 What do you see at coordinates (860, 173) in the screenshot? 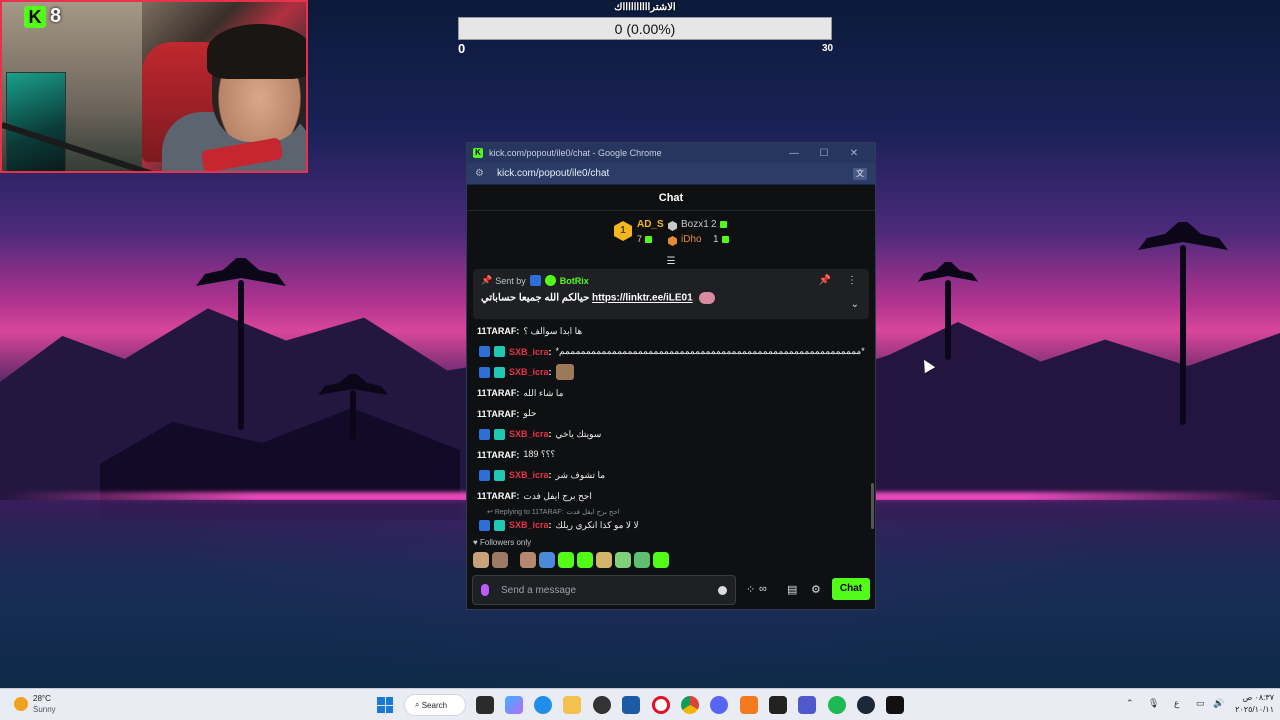
I see `translate-icon: 文` at bounding box center [860, 173].